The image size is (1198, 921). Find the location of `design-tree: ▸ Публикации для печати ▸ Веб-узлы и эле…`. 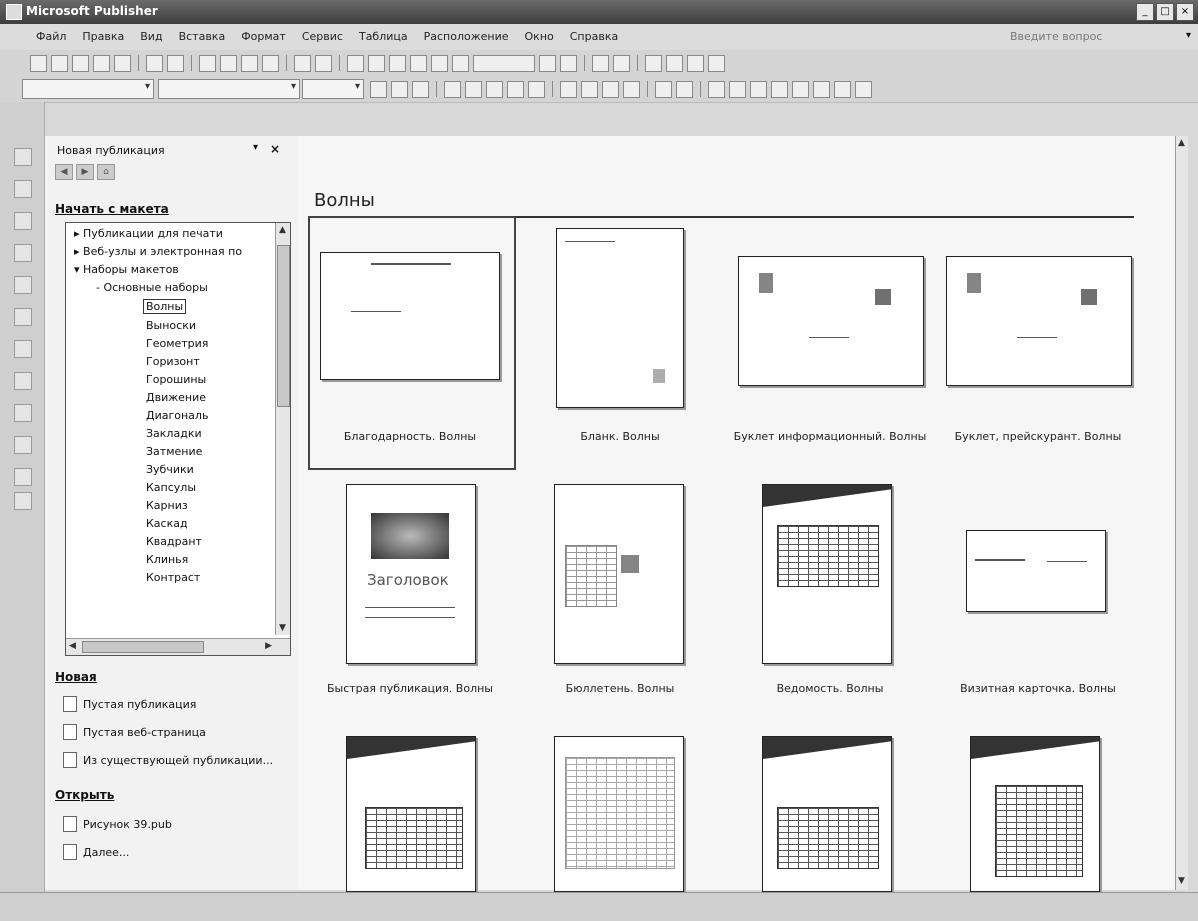

design-tree: ▸ Публикации для печати ▸ Веб-узлы и эле… is located at coordinates (178, 439).